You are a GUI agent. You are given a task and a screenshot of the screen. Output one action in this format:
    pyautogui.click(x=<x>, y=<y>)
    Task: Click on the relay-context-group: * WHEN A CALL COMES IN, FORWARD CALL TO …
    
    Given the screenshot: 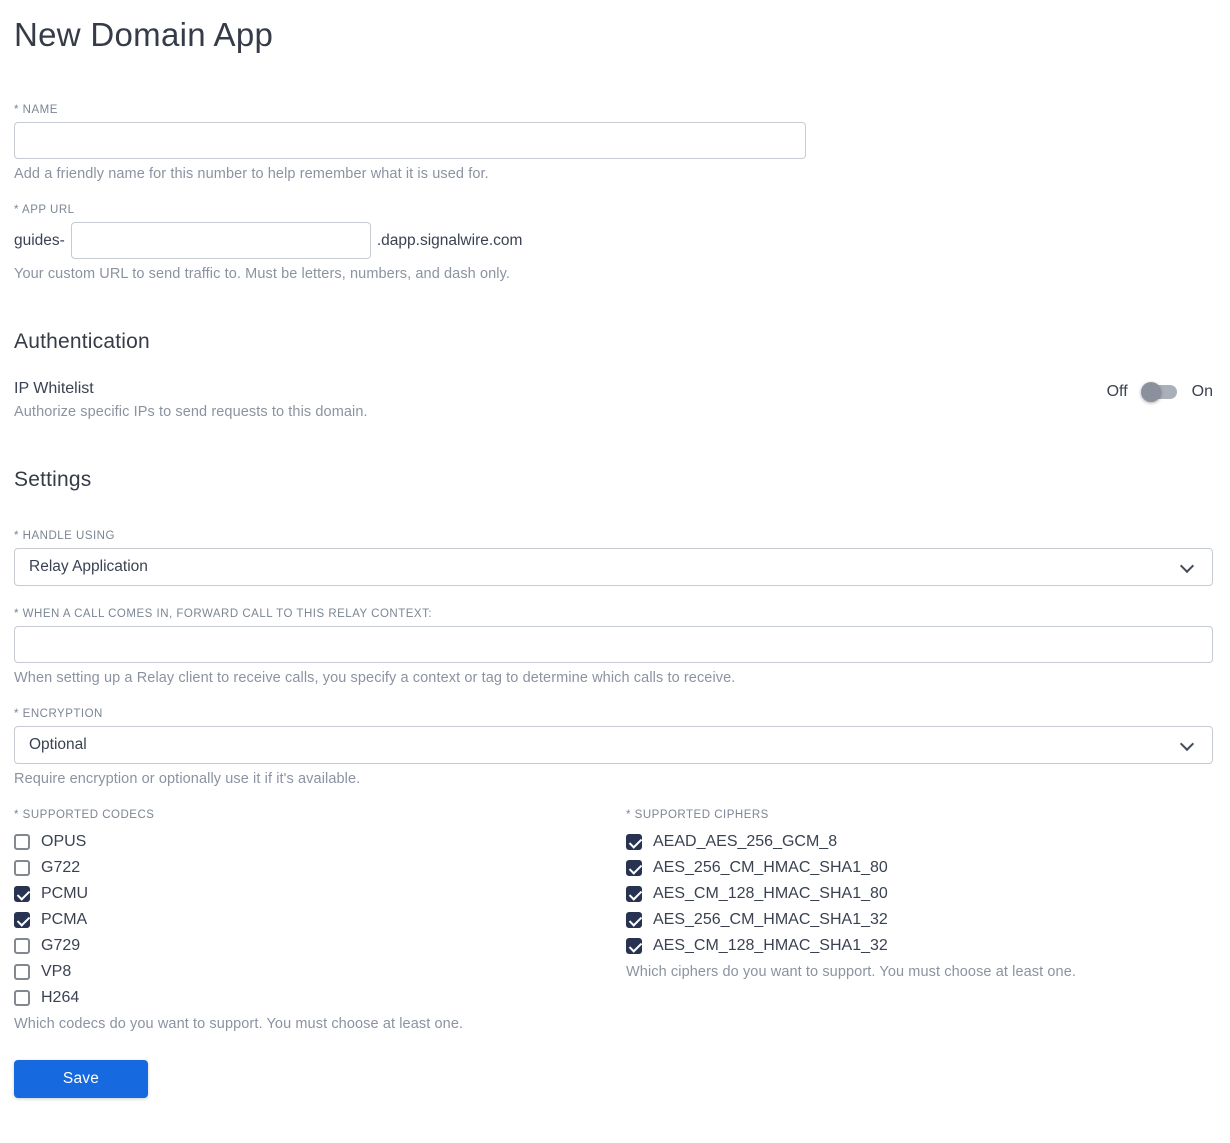 What is the action you would take?
    pyautogui.click(x=613, y=647)
    